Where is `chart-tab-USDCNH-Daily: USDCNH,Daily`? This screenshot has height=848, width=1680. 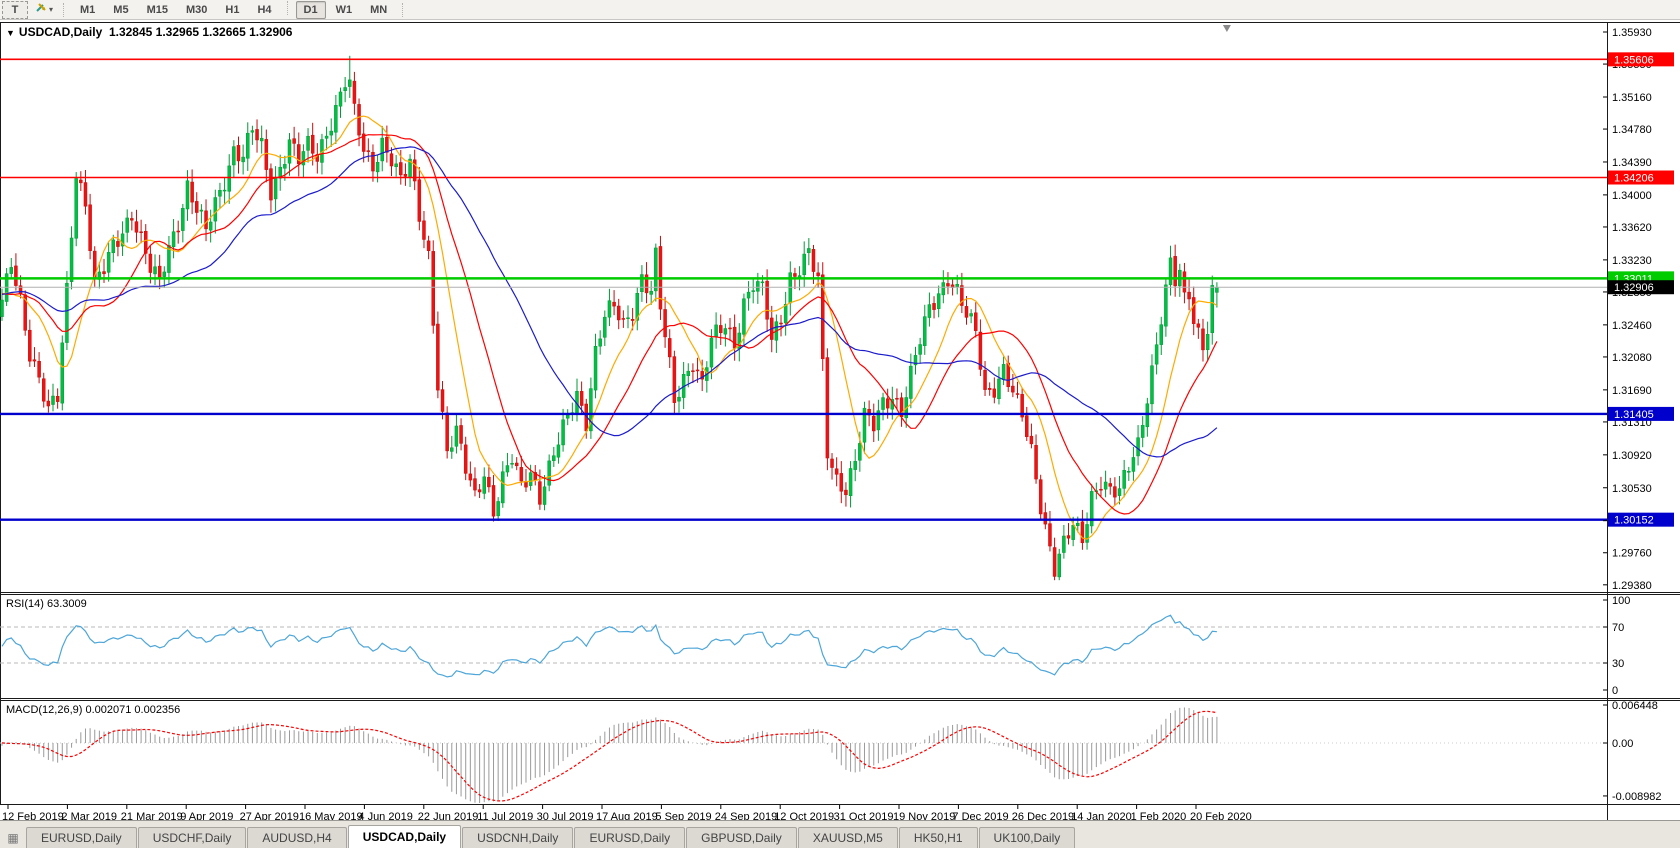
chart-tab-USDCNH-Daily: USDCNH,Daily is located at coordinates (518, 837).